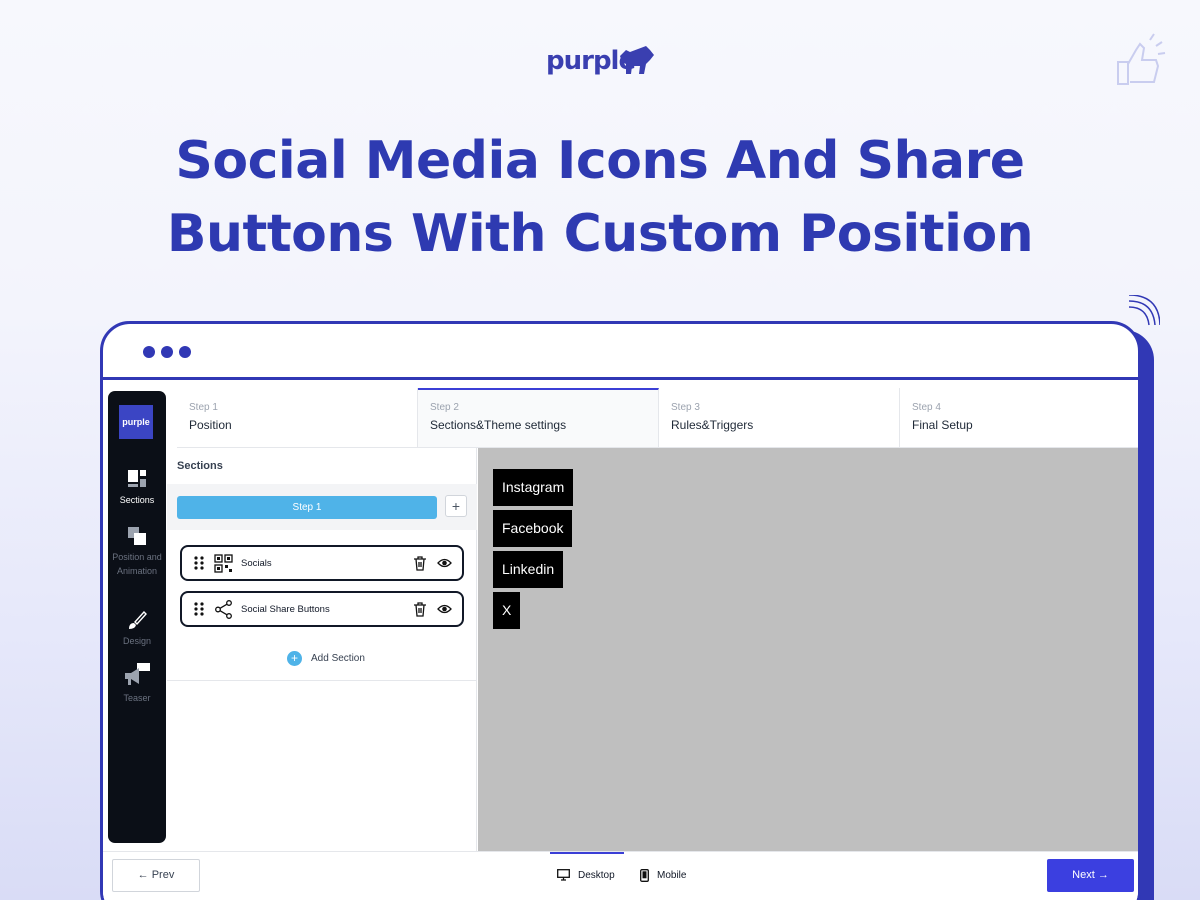 This screenshot has width=1200, height=900. I want to click on bear-icon, so click(637, 60).